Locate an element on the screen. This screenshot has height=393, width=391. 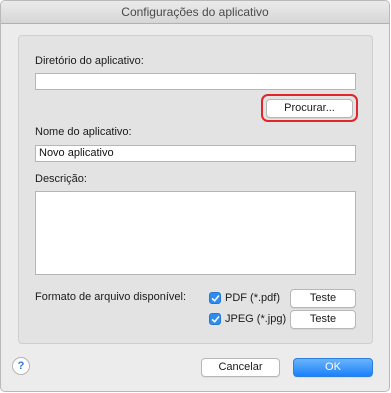
jpeg-checkbox is located at coordinates (215, 319).